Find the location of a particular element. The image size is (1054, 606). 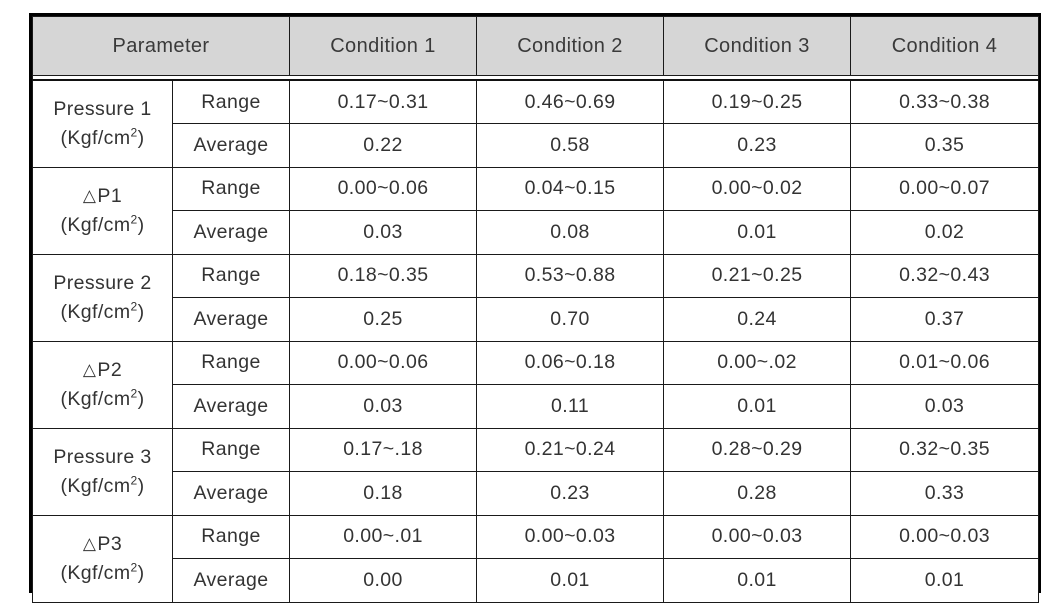

cell-value: 0.08 is located at coordinates (570, 232).